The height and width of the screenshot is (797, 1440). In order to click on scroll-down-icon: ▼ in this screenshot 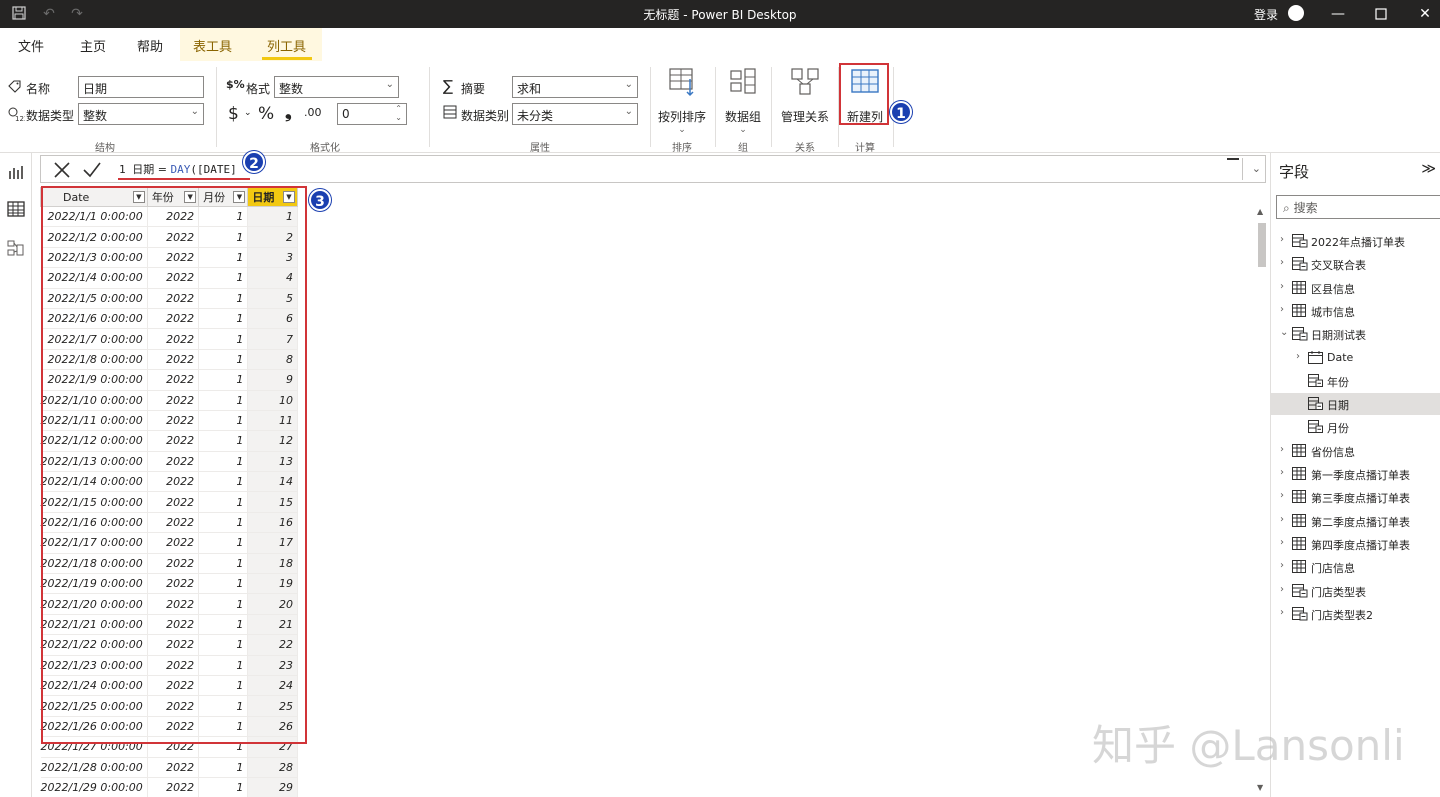, I will do `click(1260, 787)`.